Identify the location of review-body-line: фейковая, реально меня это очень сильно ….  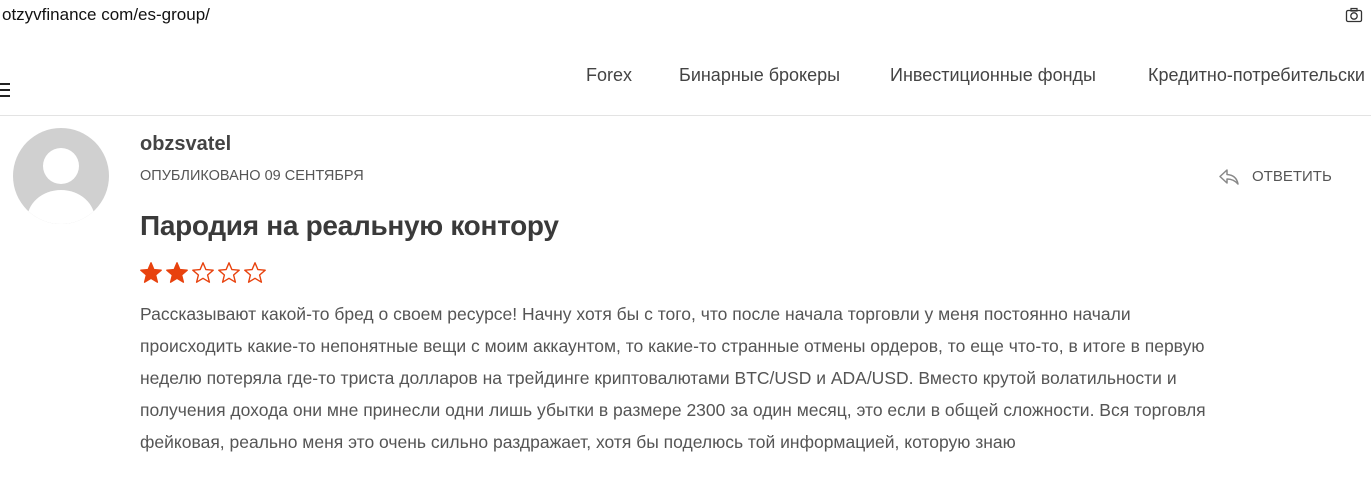
(578, 442).